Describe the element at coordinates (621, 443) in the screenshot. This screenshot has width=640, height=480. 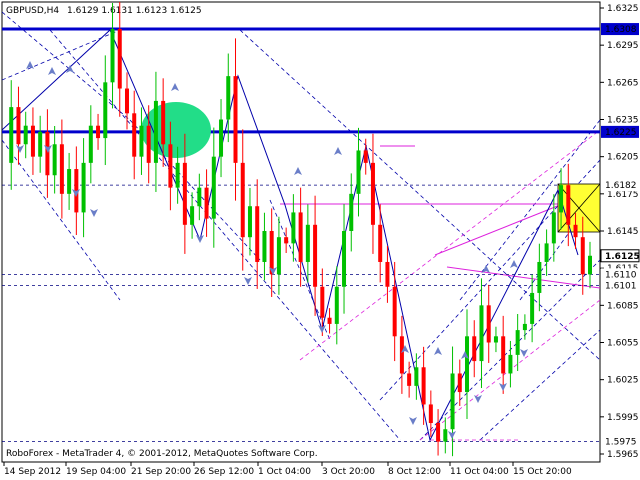
I see `price-label: 1.5975` at that location.